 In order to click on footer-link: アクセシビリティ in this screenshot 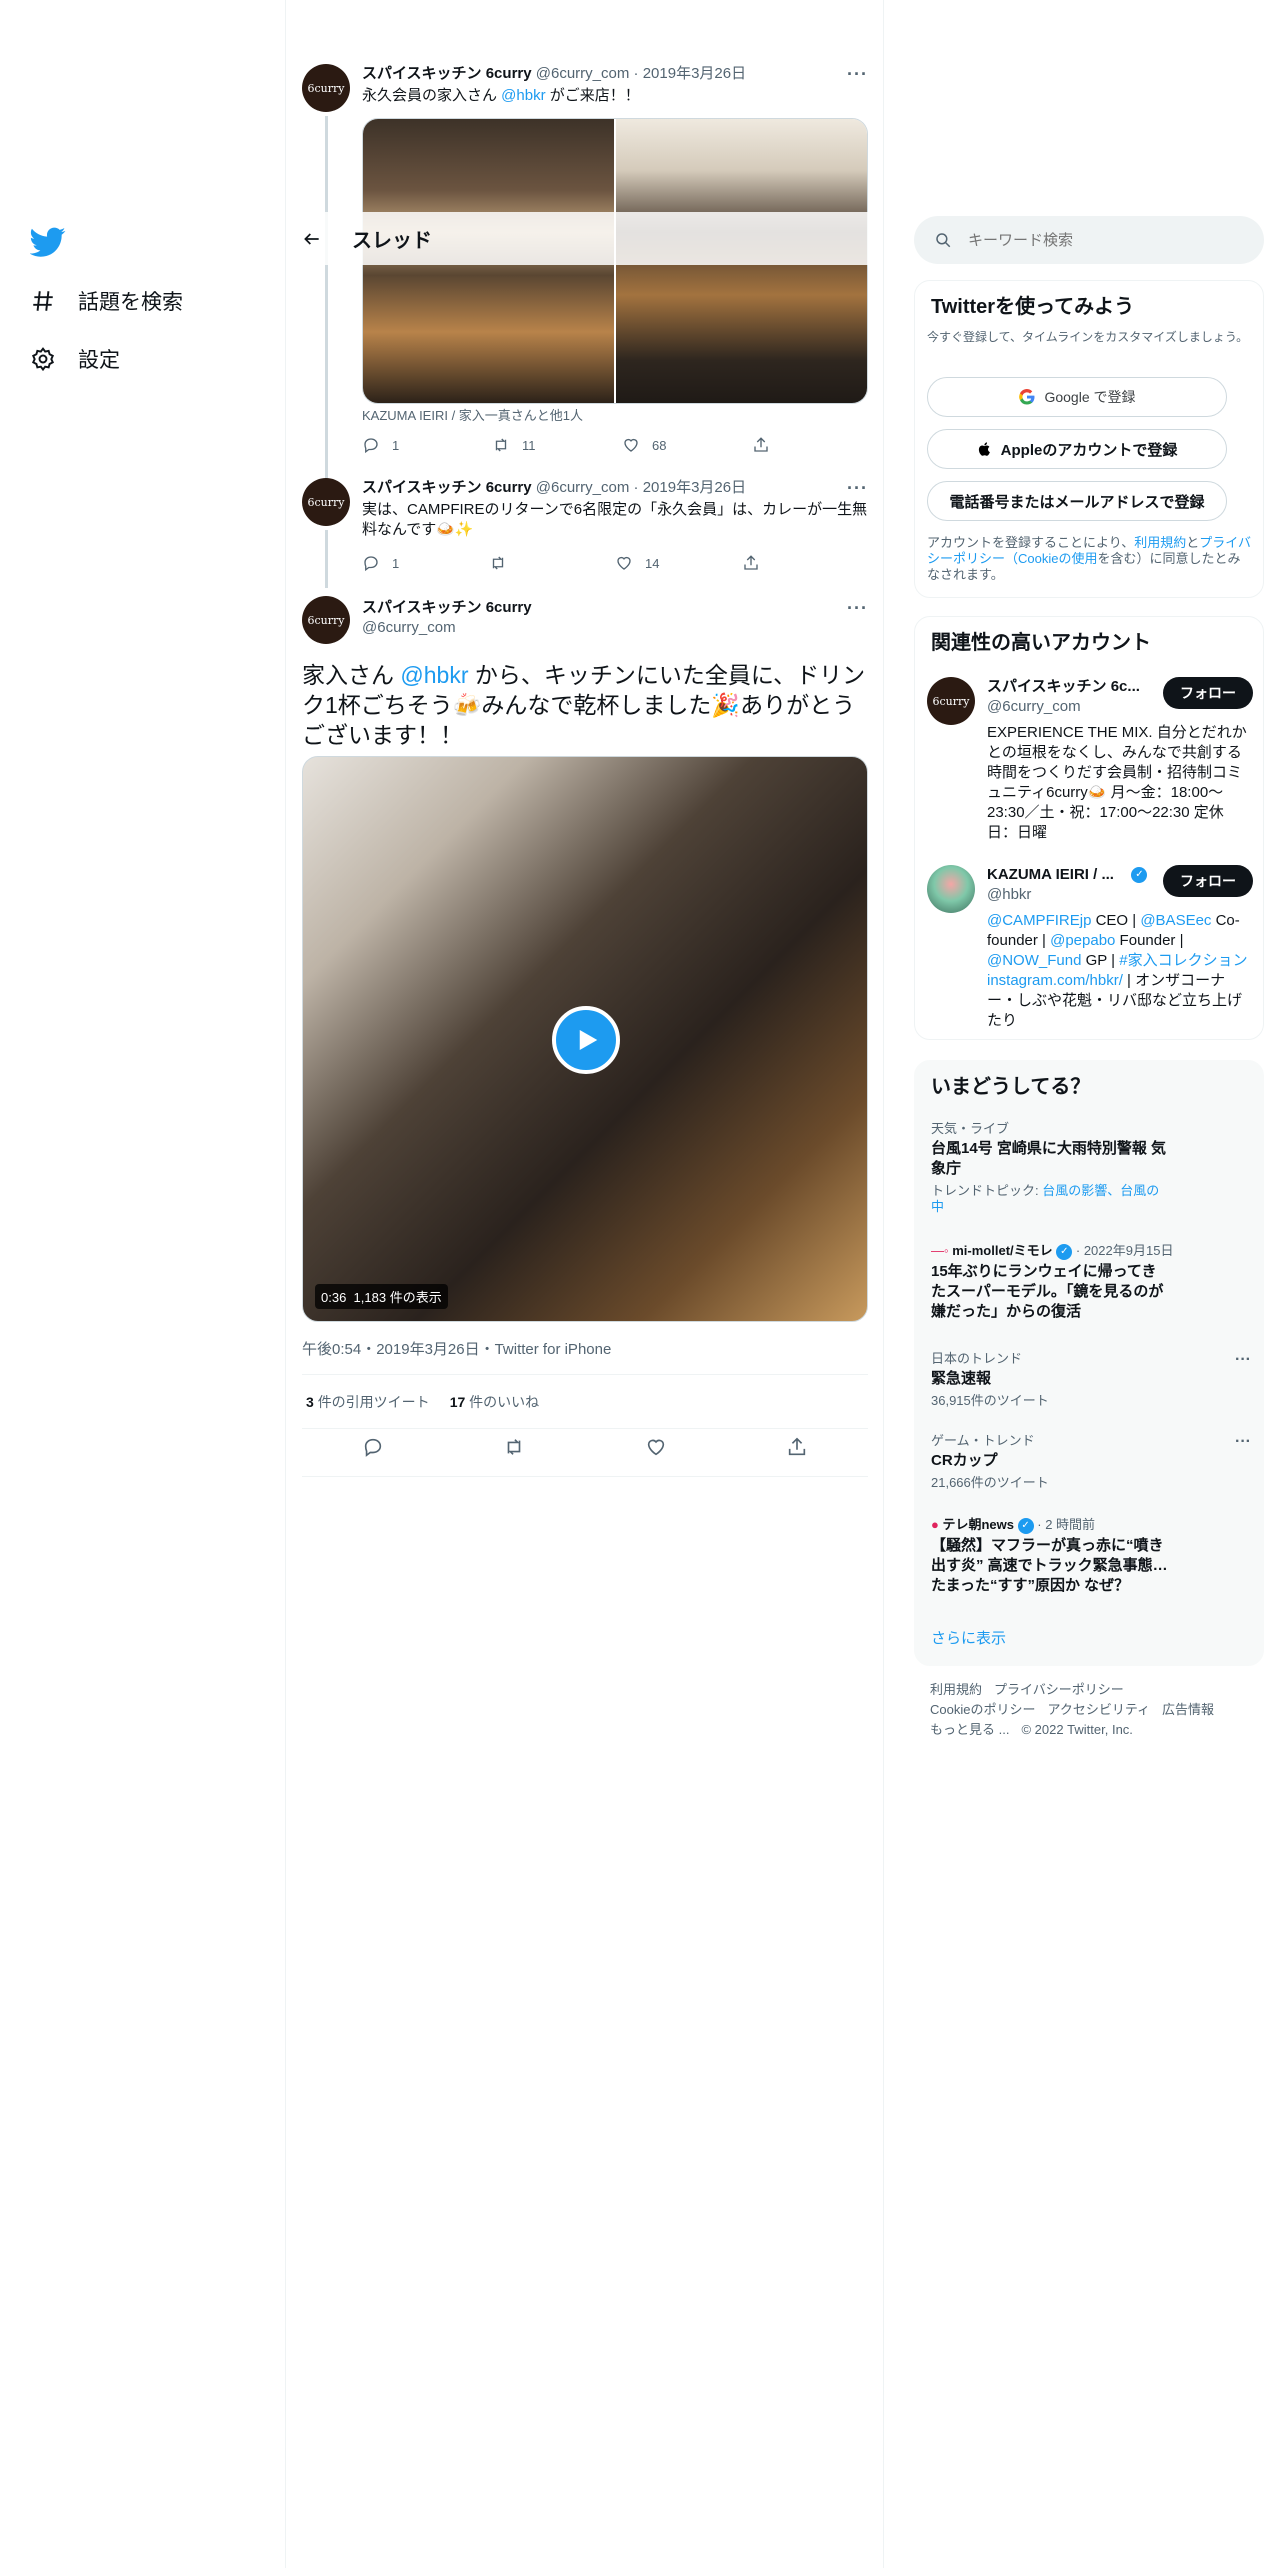, I will do `click(1098, 1709)`.